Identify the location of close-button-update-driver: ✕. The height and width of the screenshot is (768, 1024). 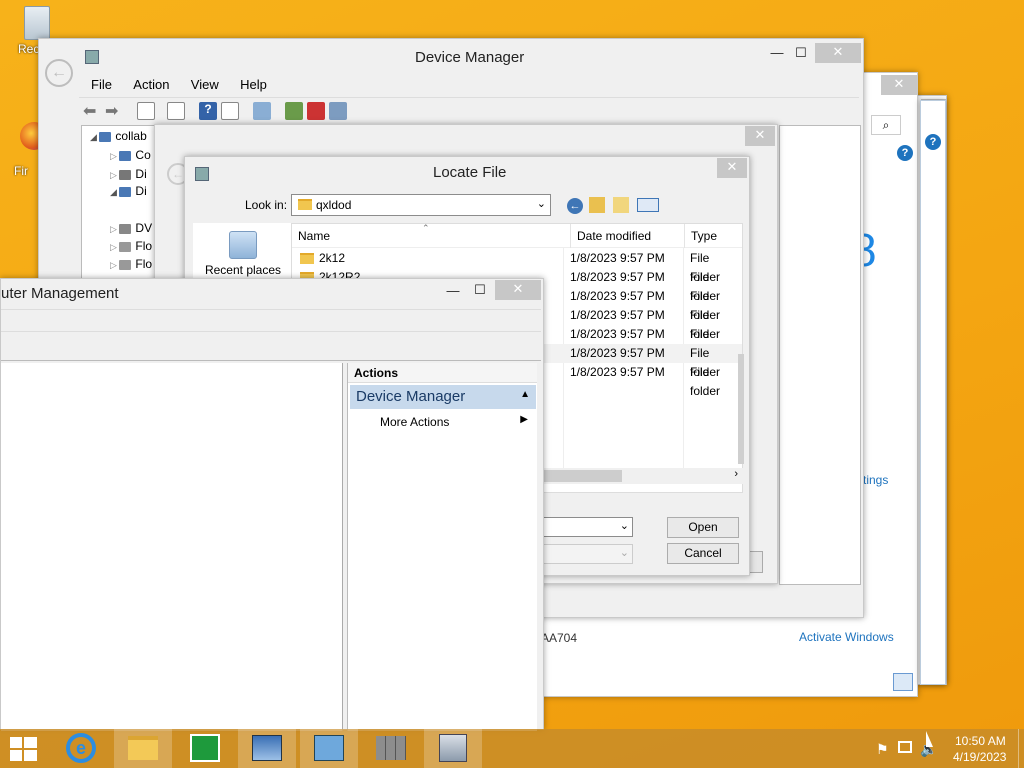
(760, 136).